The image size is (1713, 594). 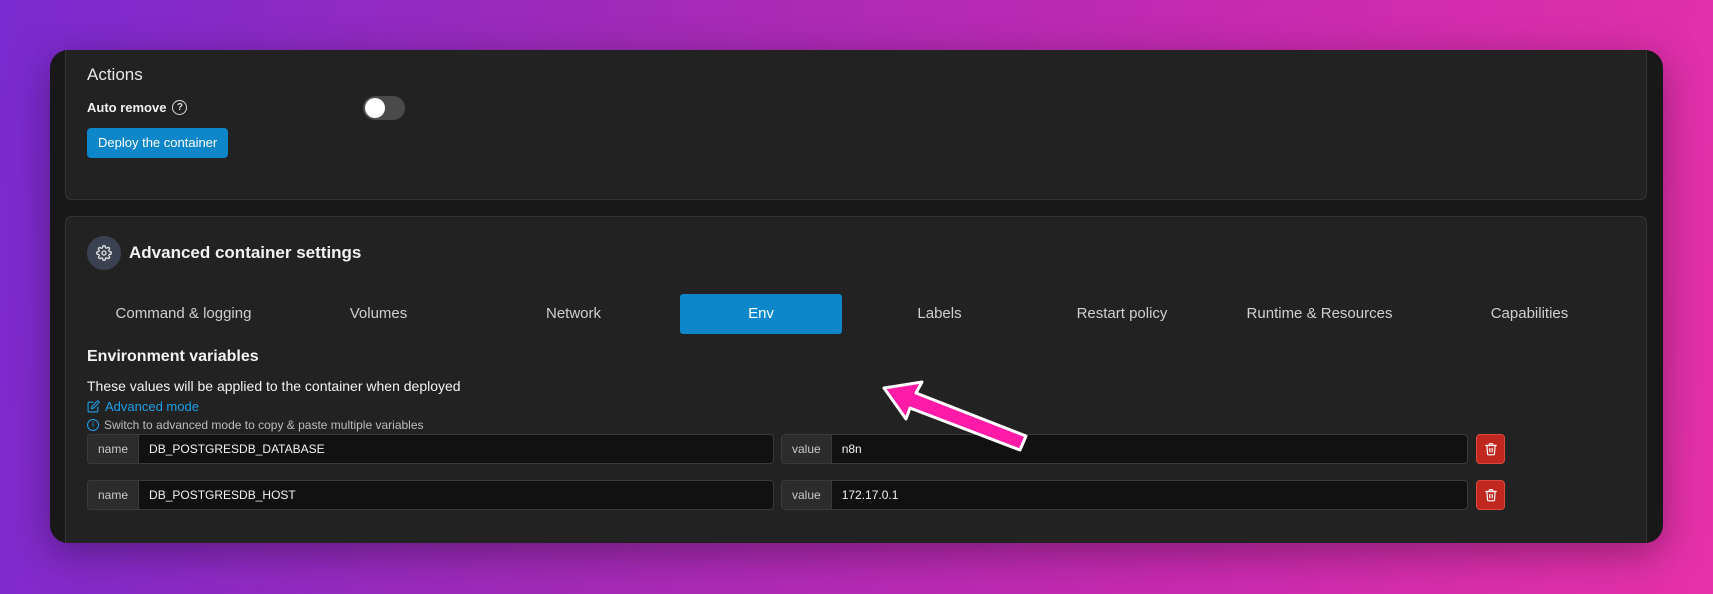 What do you see at coordinates (430, 495) in the screenshot?
I see `env-name-field: name DB_POSTGRESDB_HOST` at bounding box center [430, 495].